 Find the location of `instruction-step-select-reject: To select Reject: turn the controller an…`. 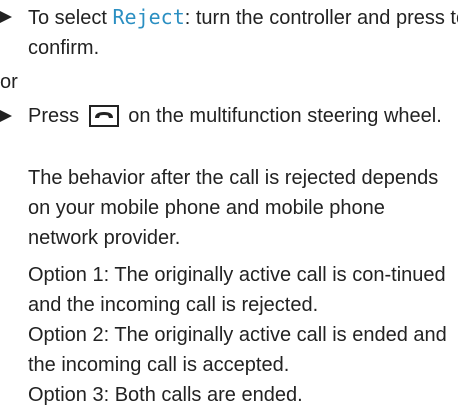

instruction-step-select-reject: To select Reject: turn the controller an… is located at coordinates (229, 32).